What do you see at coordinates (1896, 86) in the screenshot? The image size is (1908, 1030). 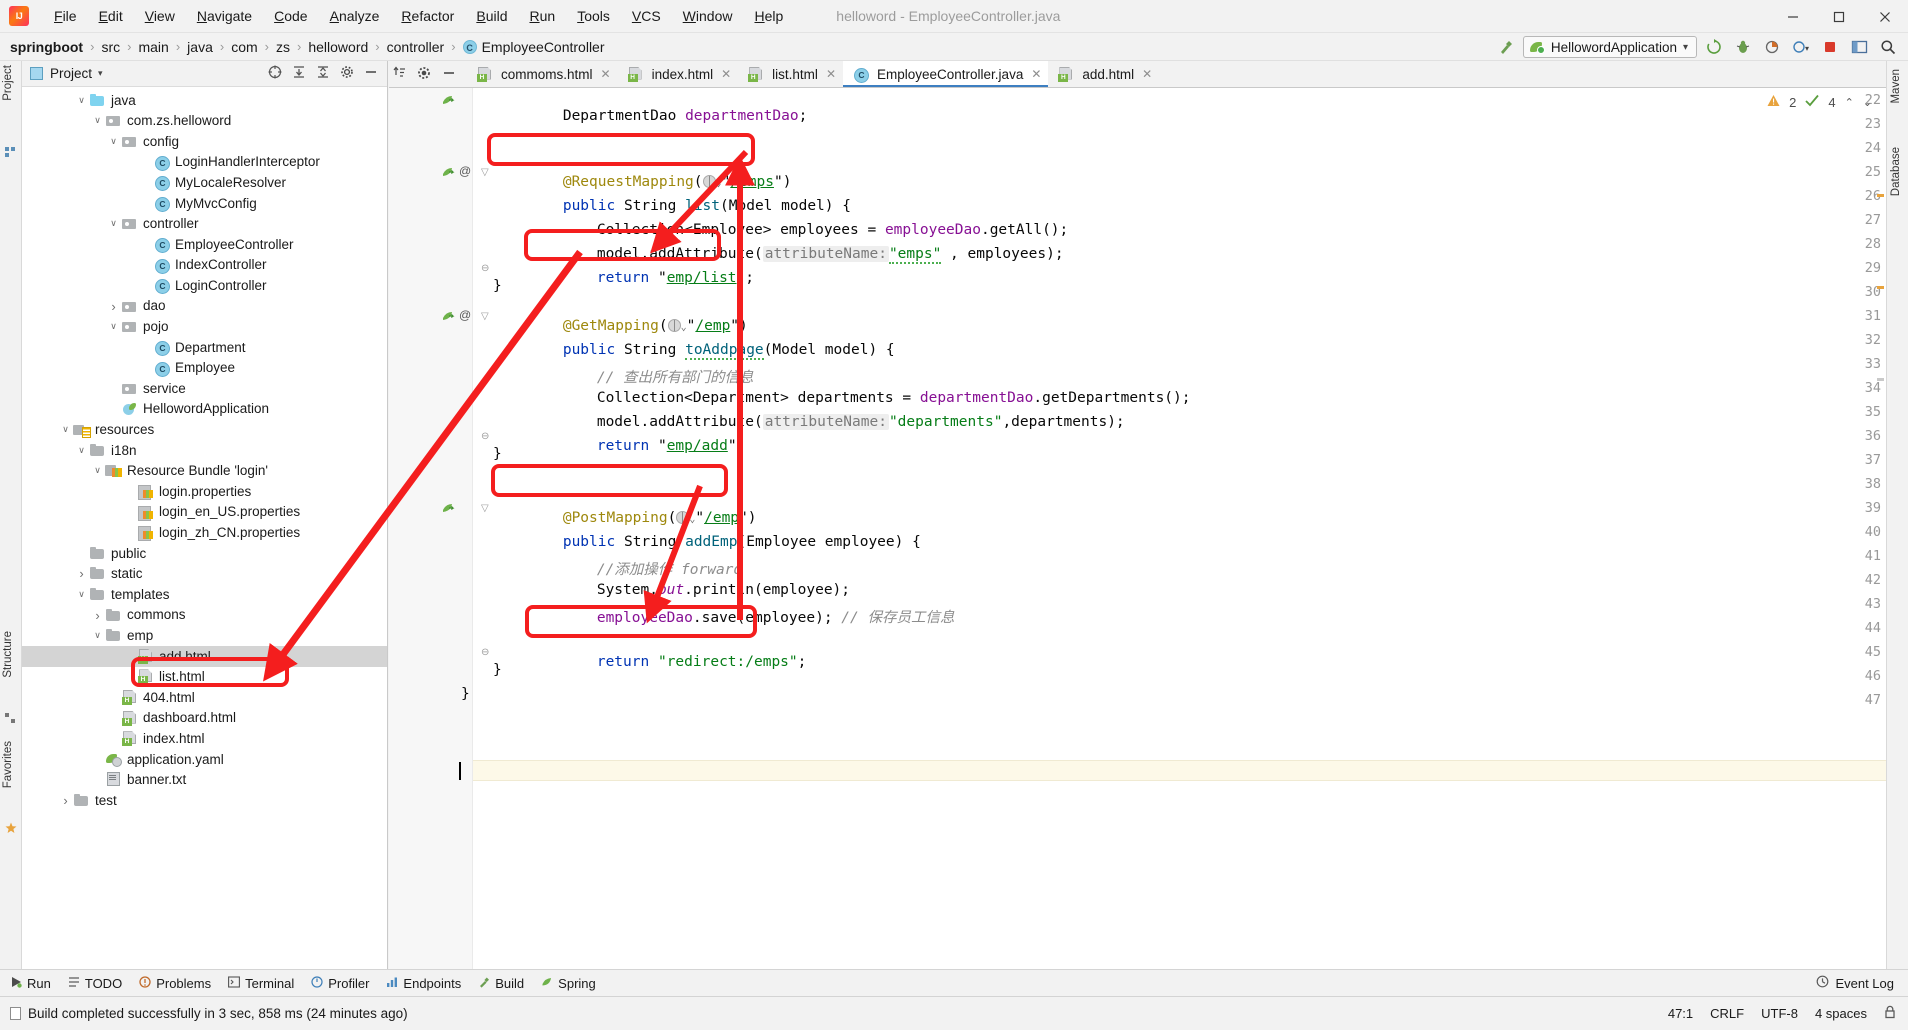 I see `tool-window-maven: Maven` at bounding box center [1896, 86].